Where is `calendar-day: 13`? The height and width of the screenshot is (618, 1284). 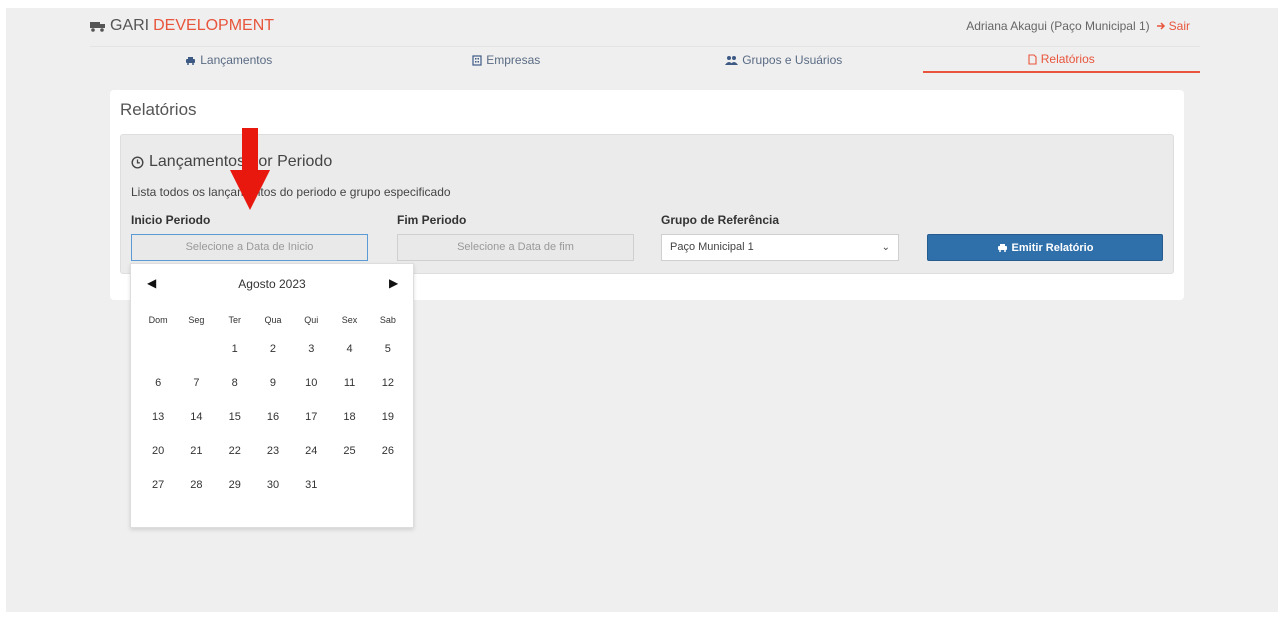 calendar-day: 13 is located at coordinates (158, 417).